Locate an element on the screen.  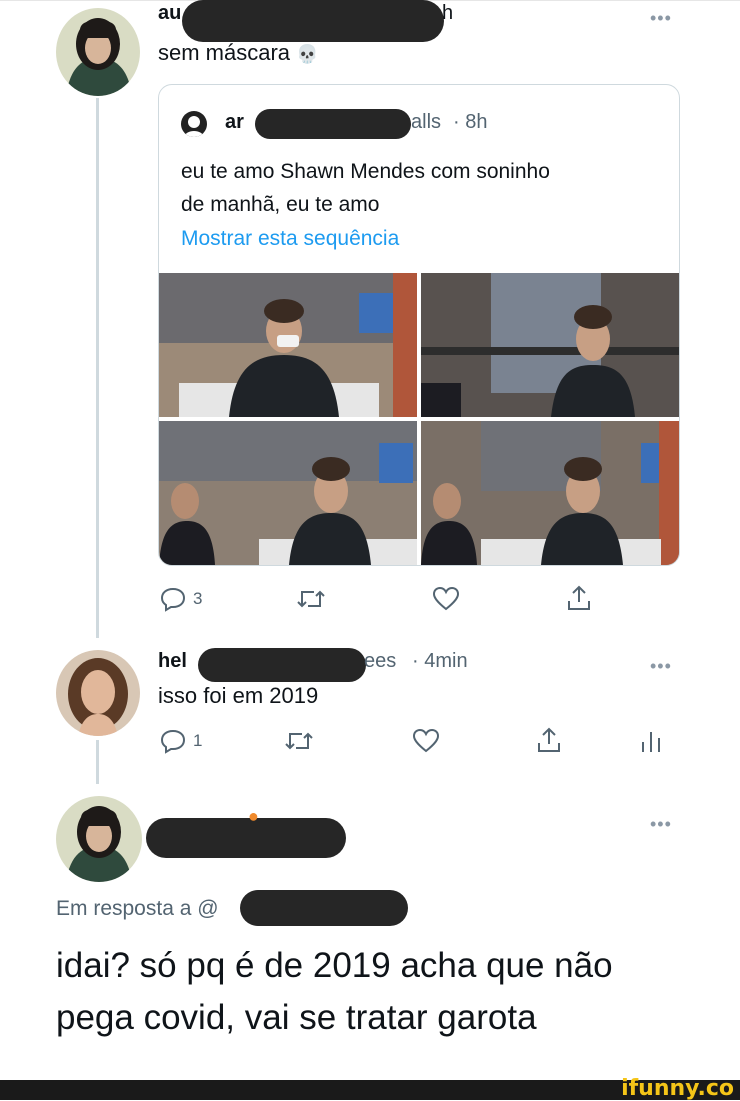
reply-count: 1 is located at coordinates (198, 740).